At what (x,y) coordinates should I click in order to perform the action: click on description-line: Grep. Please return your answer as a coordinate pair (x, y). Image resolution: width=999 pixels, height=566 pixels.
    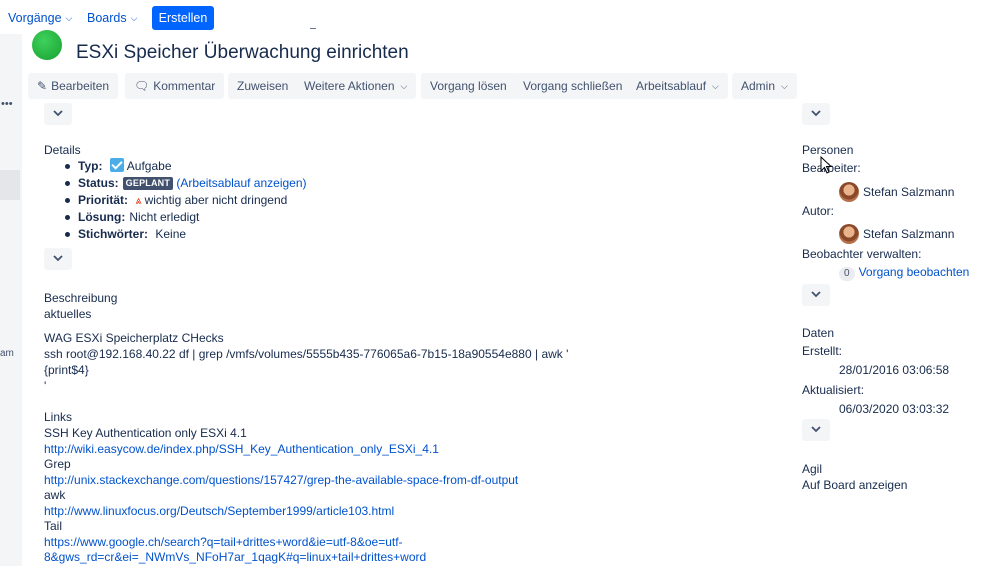
    Looking at the image, I should click on (57, 464).